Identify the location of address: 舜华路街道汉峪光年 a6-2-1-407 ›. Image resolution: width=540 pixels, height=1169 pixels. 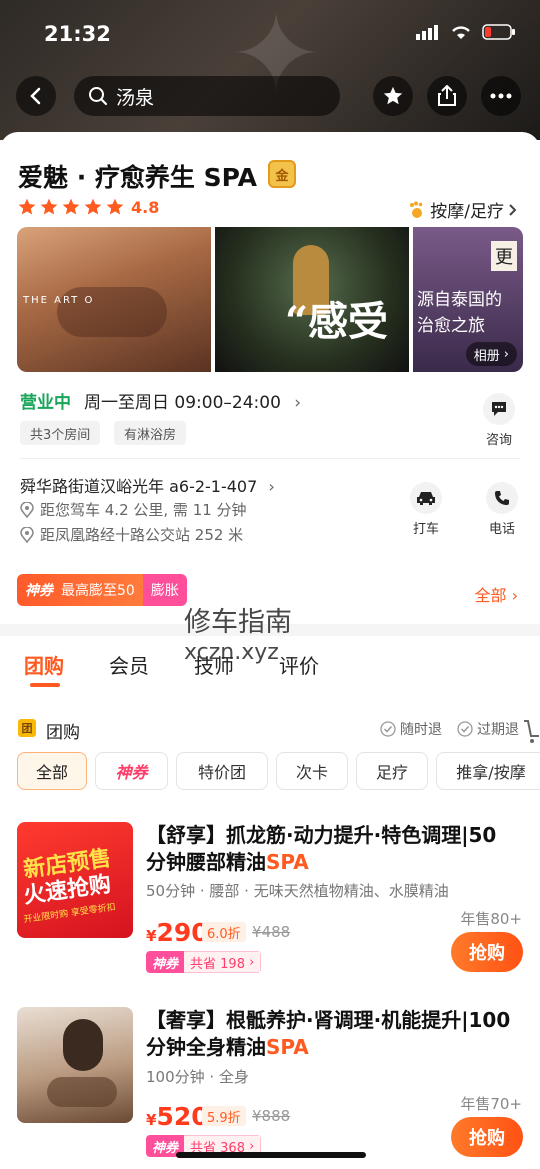
(147, 485).